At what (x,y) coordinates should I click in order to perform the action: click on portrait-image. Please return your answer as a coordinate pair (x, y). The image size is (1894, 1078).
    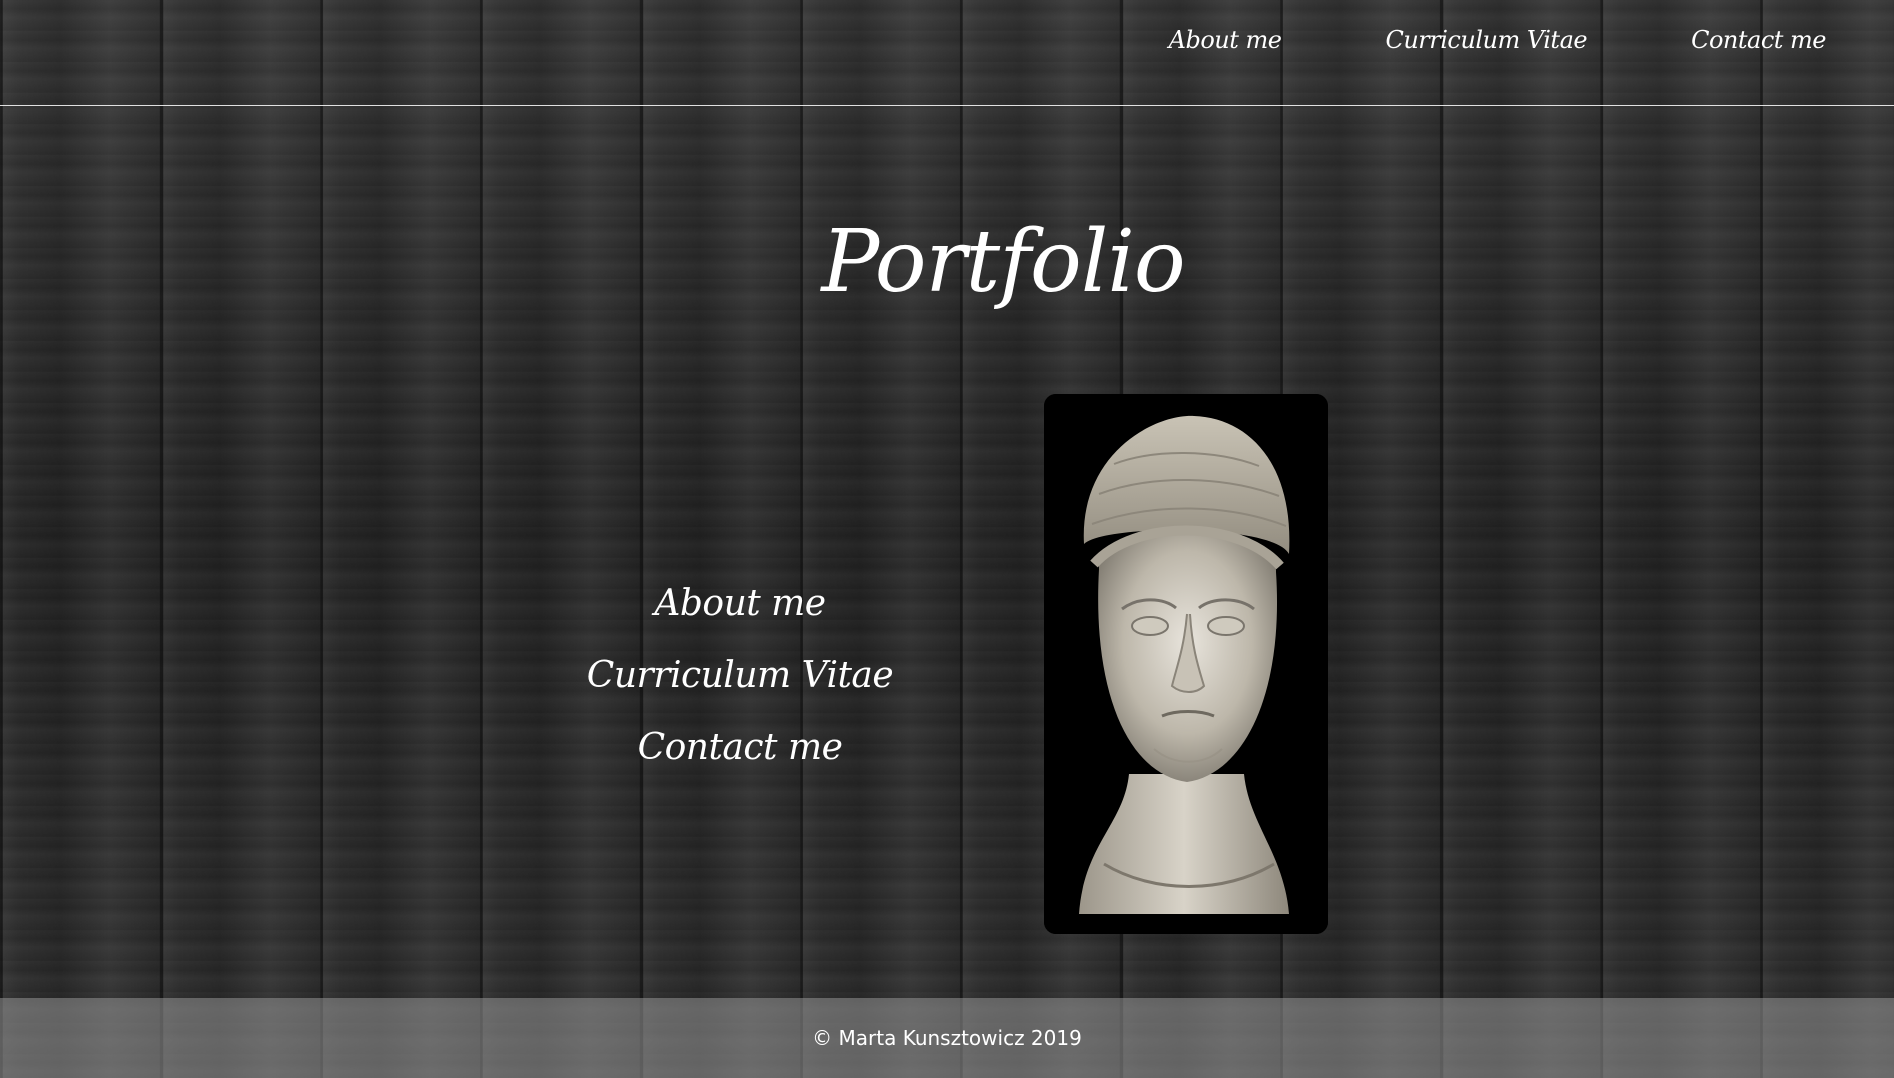
    Looking at the image, I should click on (1186, 664).